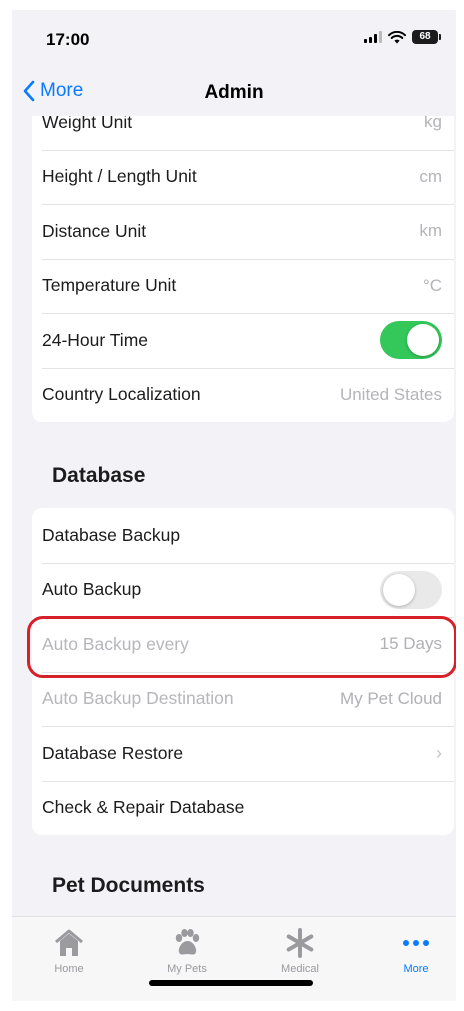  What do you see at coordinates (111, 534) in the screenshot?
I see `row-label: Database Backup` at bounding box center [111, 534].